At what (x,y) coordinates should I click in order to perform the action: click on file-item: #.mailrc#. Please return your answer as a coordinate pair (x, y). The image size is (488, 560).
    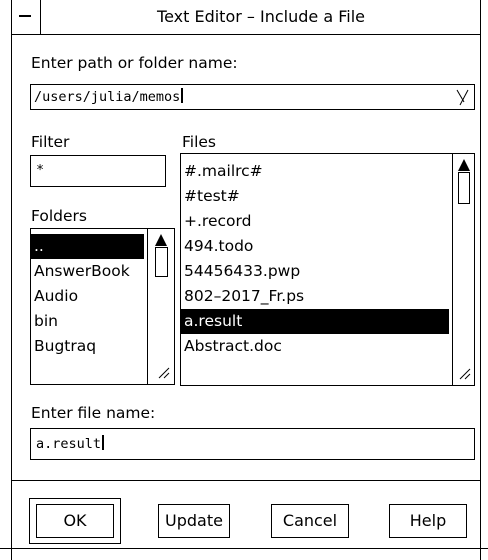
    Looking at the image, I should click on (327, 171).